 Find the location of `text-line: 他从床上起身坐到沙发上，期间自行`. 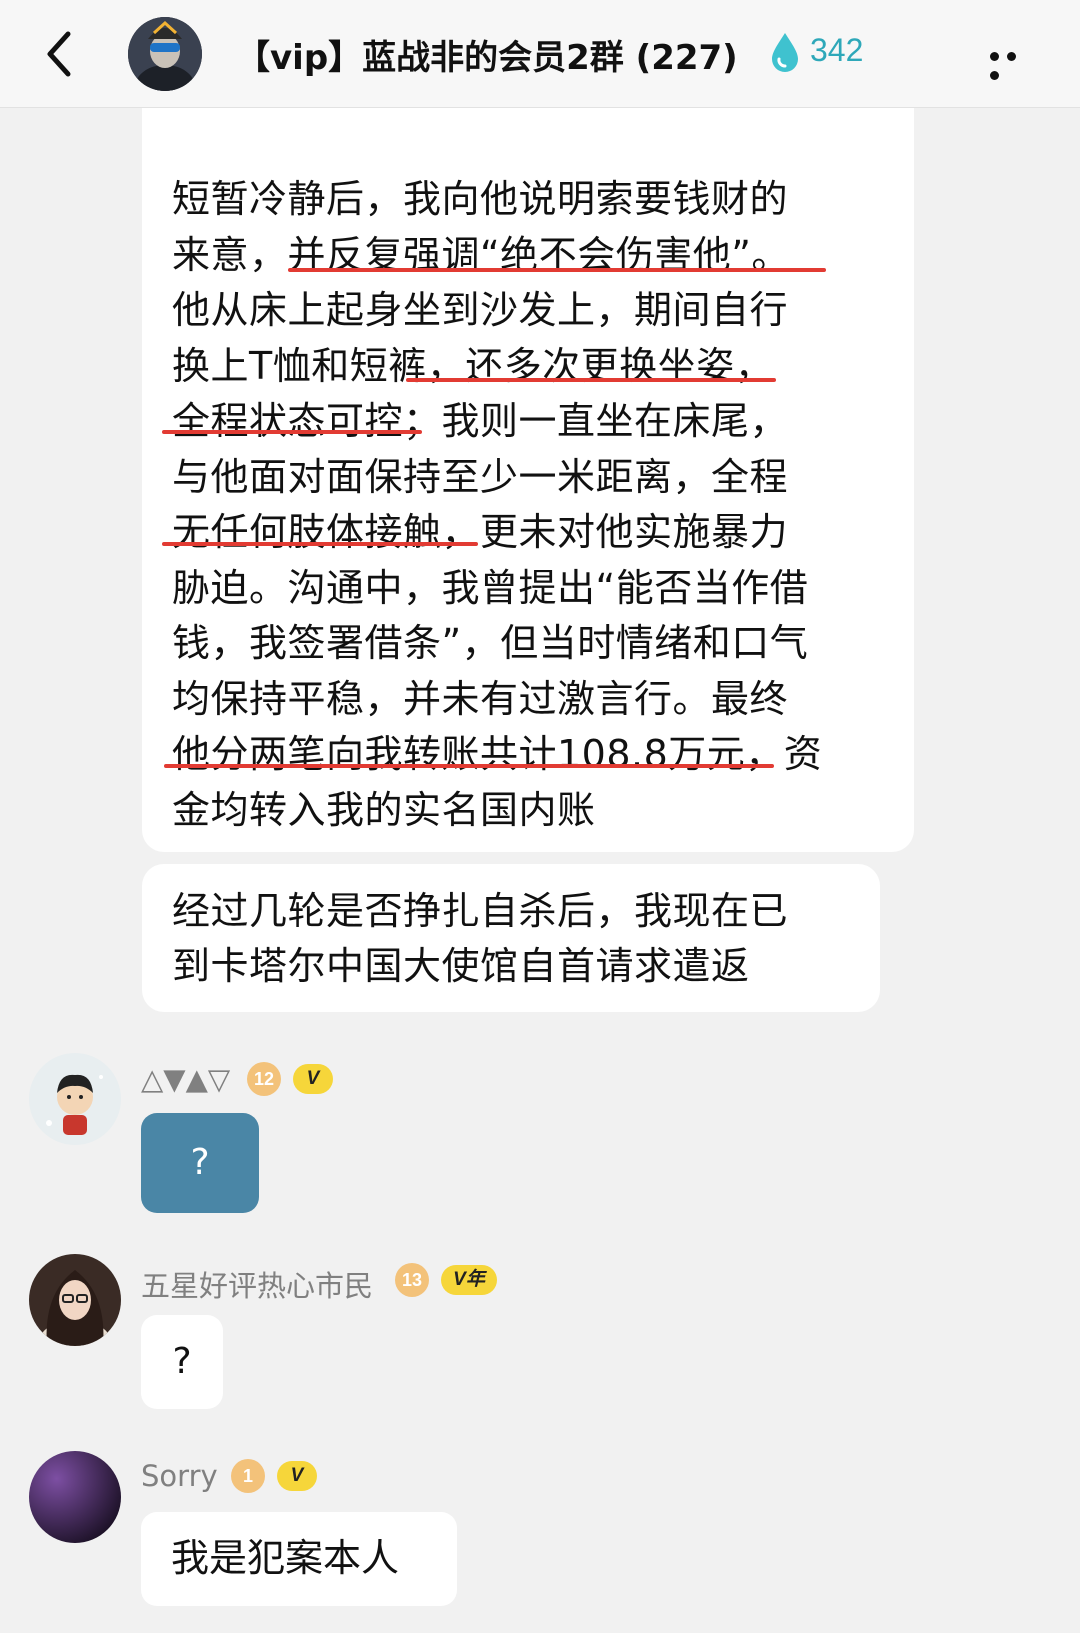

text-line: 他从床上起身坐到沙发上，期间自行 is located at coordinates (480, 310).